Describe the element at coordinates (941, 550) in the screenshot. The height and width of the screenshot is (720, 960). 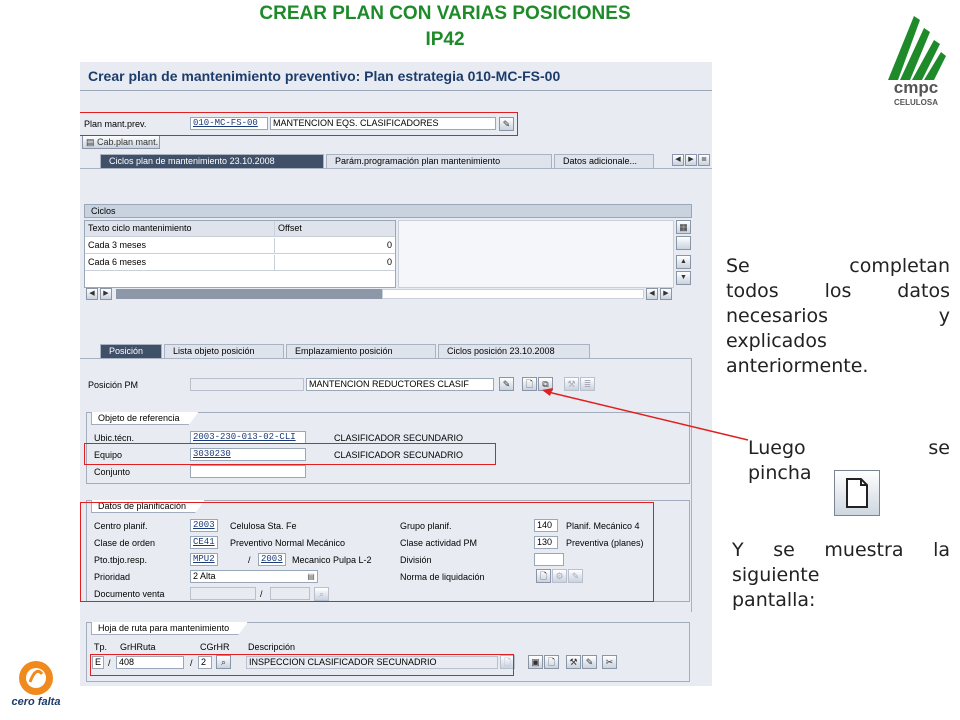
I see `note-word: la` at that location.